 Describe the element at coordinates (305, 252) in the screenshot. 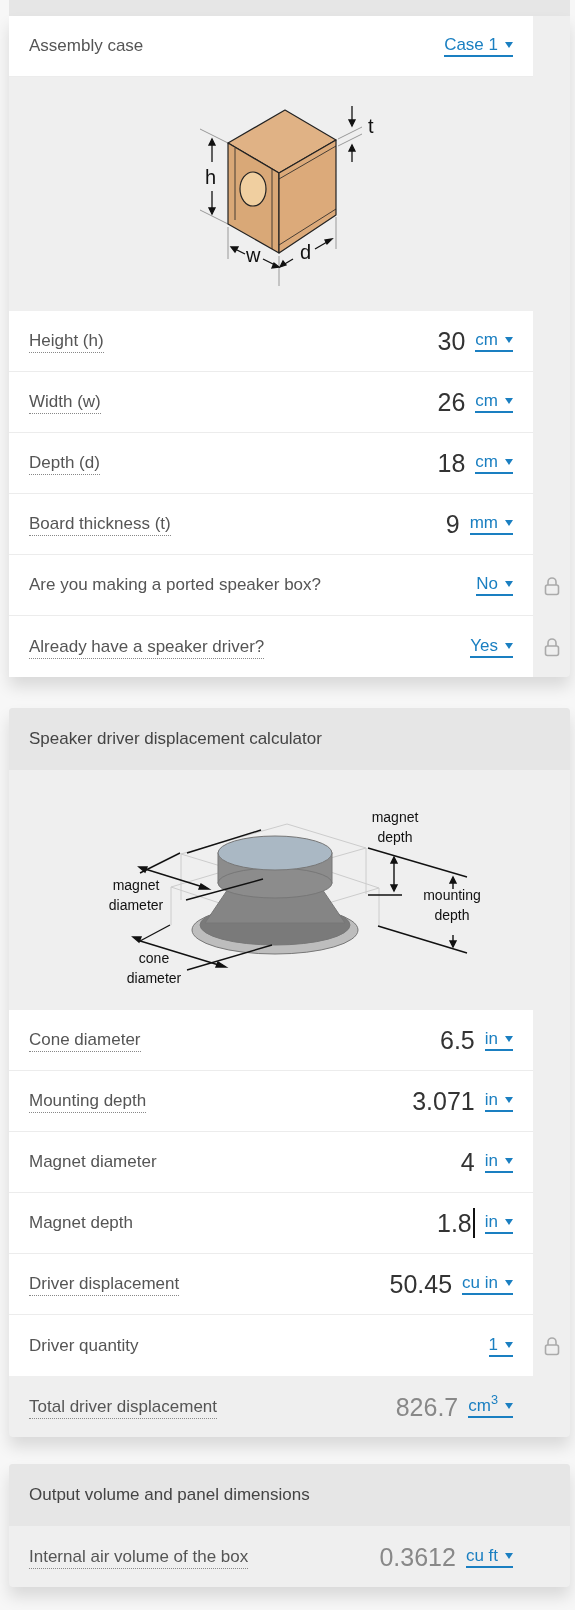

I see `dimension-label: d` at that location.